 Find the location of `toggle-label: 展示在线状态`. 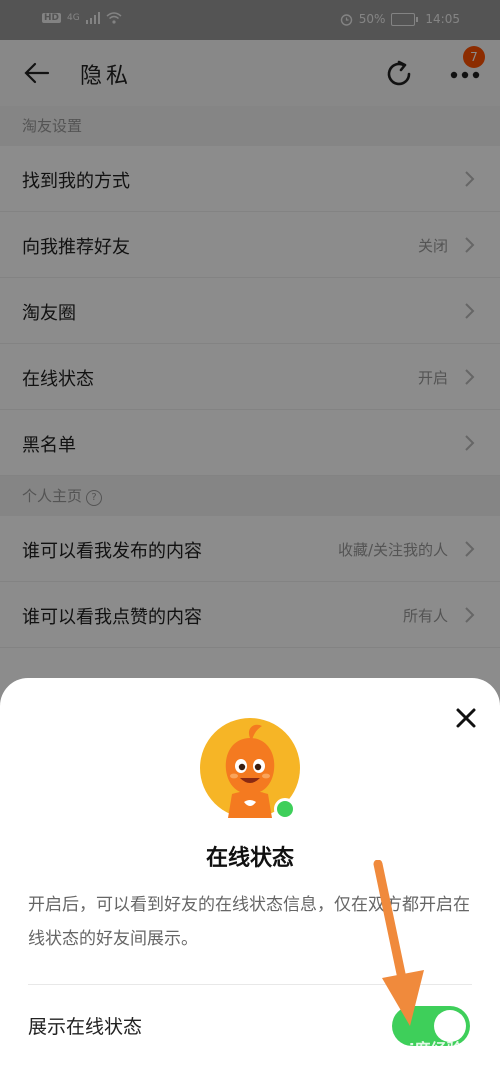

toggle-label: 展示在线状态 is located at coordinates (85, 1027).